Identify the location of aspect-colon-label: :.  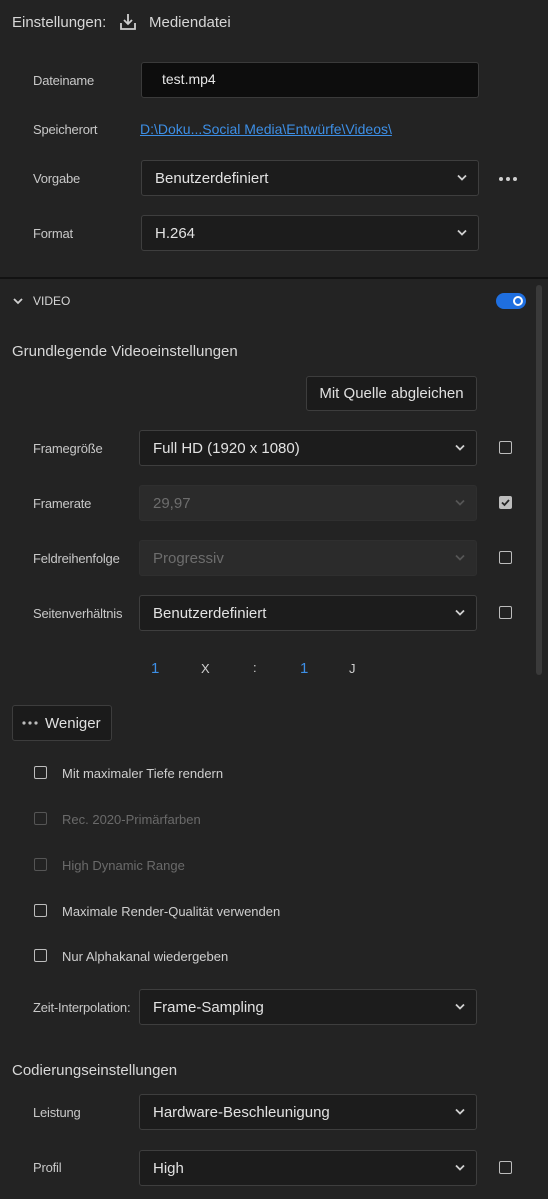
(255, 667).